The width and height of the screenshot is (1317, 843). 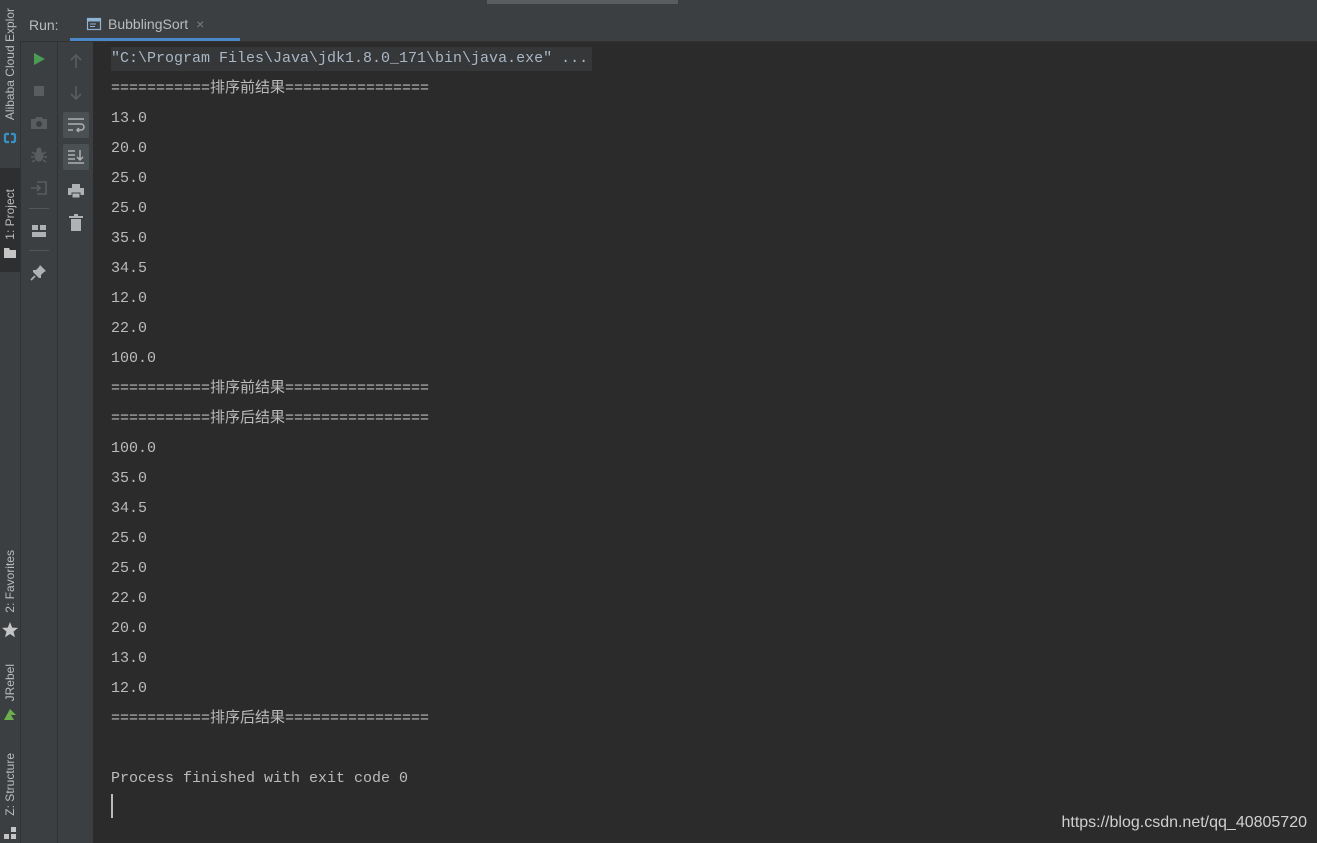 I want to click on pin-tab-button, so click(x=39, y=272).